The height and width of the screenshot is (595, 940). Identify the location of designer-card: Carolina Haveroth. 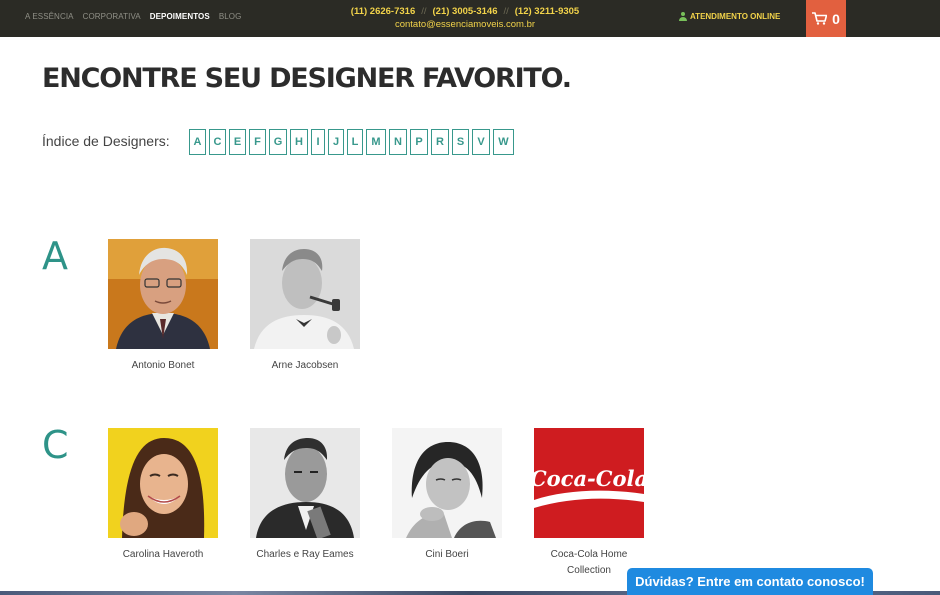
(163, 495).